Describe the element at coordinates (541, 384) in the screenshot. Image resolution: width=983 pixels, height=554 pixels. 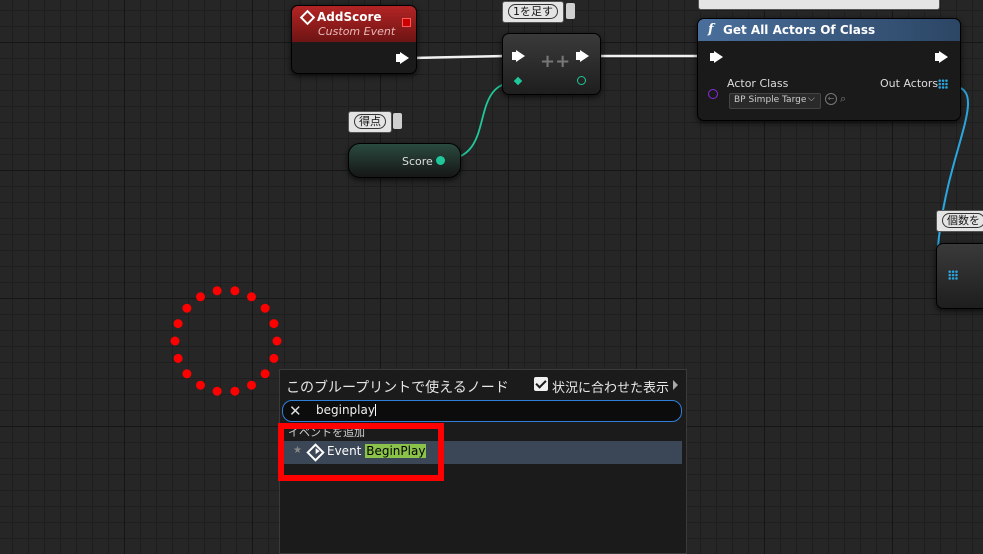
I see `context-sensitive-checkbox` at that location.